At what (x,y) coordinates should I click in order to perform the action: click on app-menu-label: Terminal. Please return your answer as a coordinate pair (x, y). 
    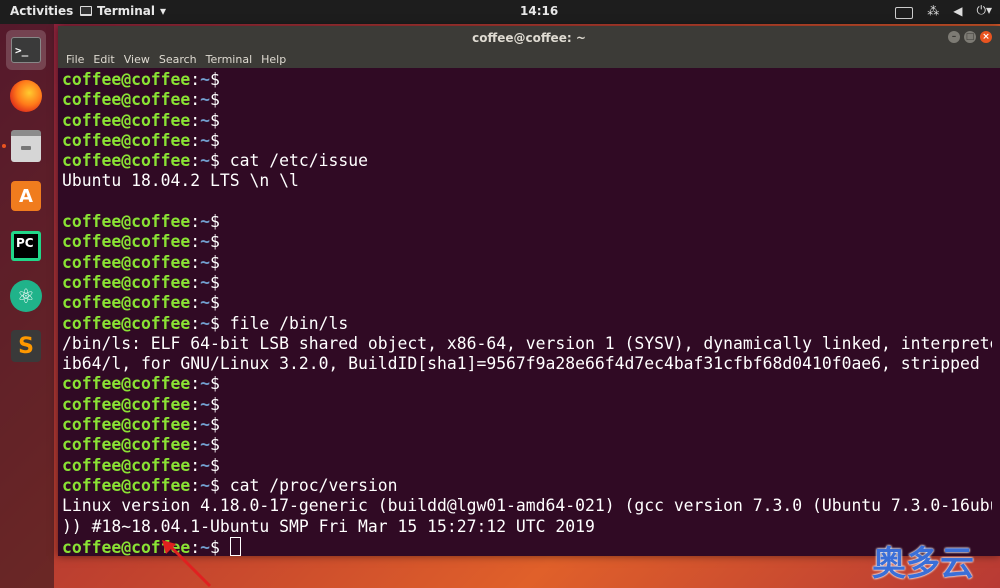
    Looking at the image, I should click on (126, 11).